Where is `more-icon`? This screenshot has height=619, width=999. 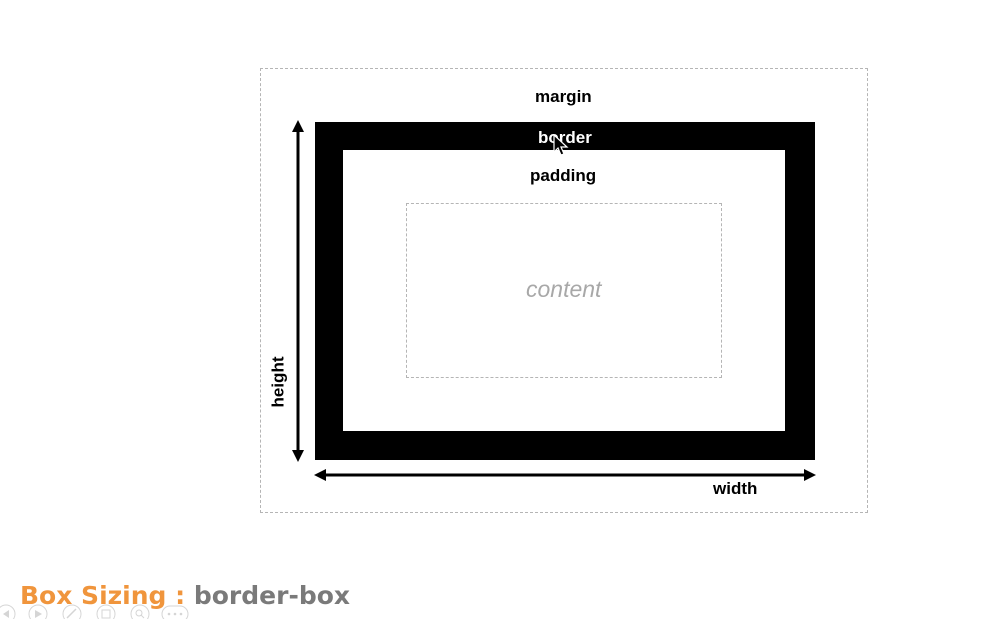
more-icon is located at coordinates (175, 612).